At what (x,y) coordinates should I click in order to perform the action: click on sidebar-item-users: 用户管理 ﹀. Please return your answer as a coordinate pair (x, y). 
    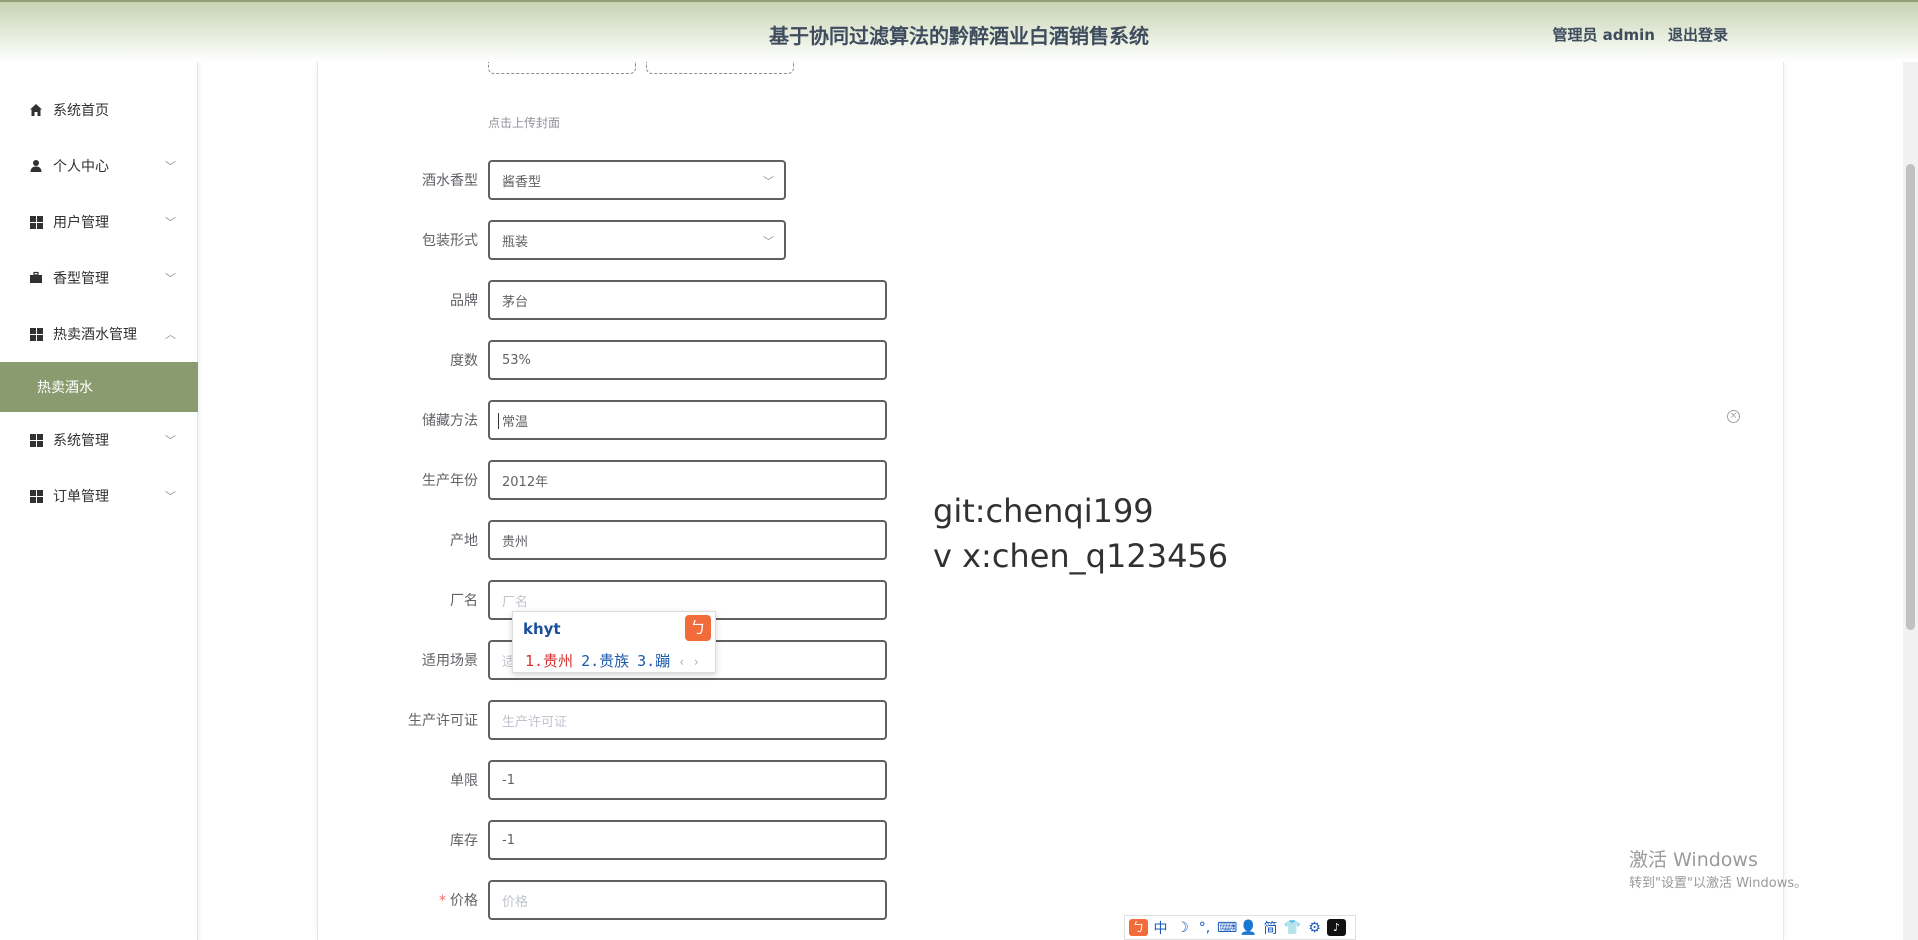
    Looking at the image, I should click on (99, 222).